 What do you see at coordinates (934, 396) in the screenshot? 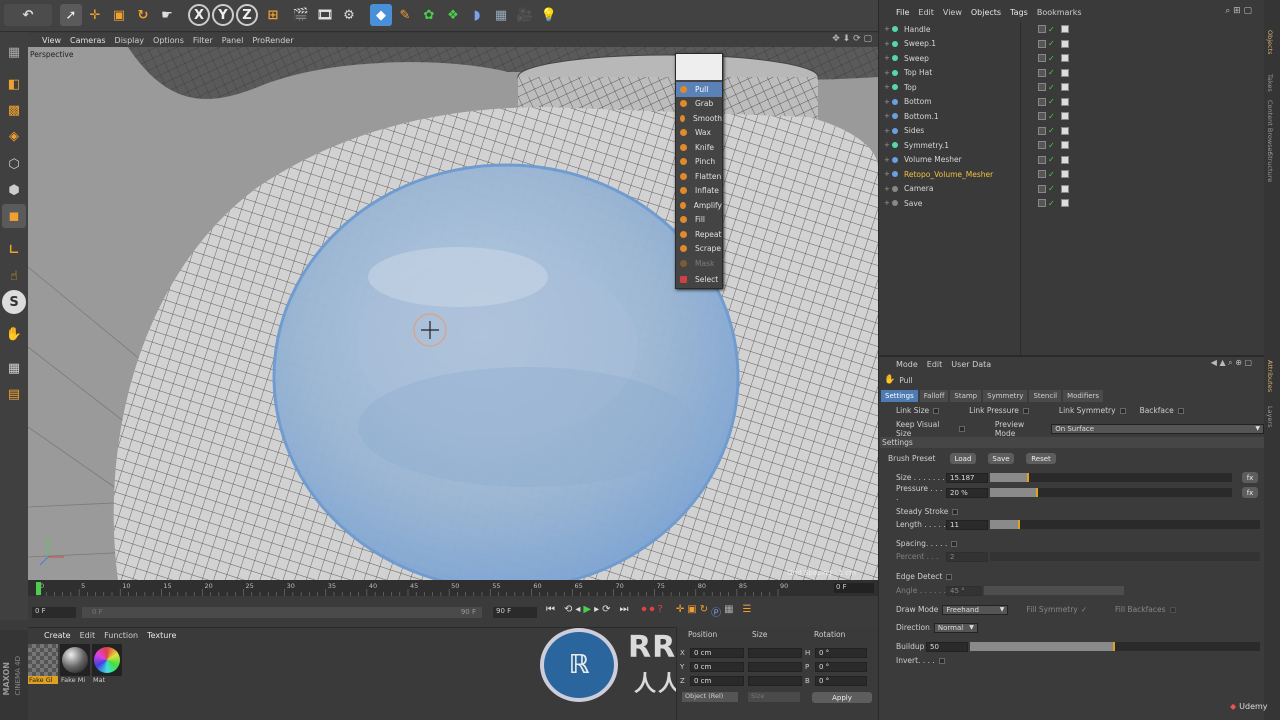
I see `tab-falloff: Falloff` at bounding box center [934, 396].